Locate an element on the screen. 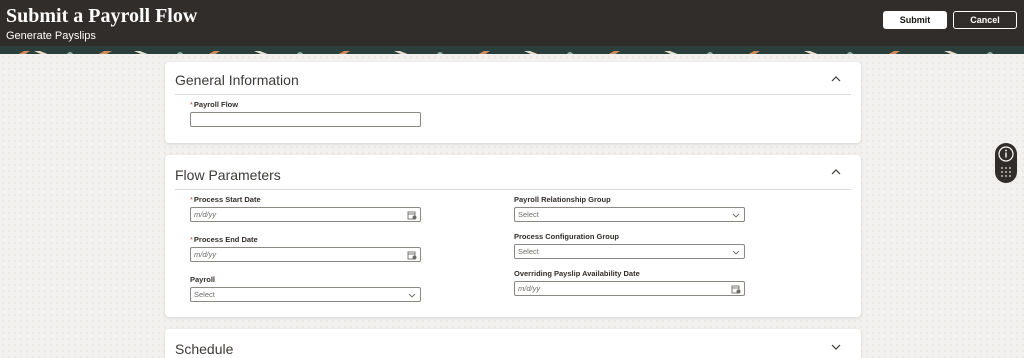 The height and width of the screenshot is (358, 1024). process-end-date-label: *Process End Date is located at coordinates (224, 239).